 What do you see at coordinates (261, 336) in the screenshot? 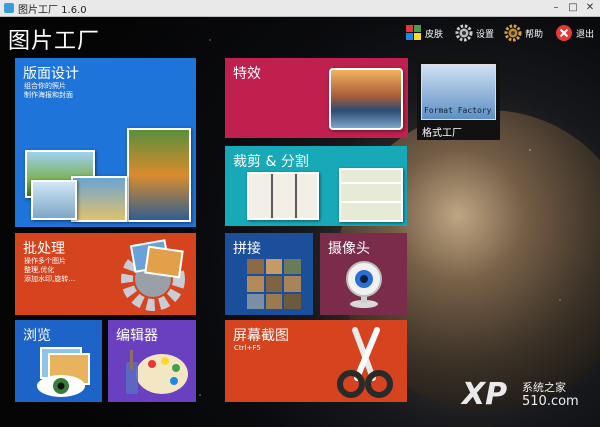
I see `tile-screenshot-title: 屏幕截图` at bounding box center [261, 336].